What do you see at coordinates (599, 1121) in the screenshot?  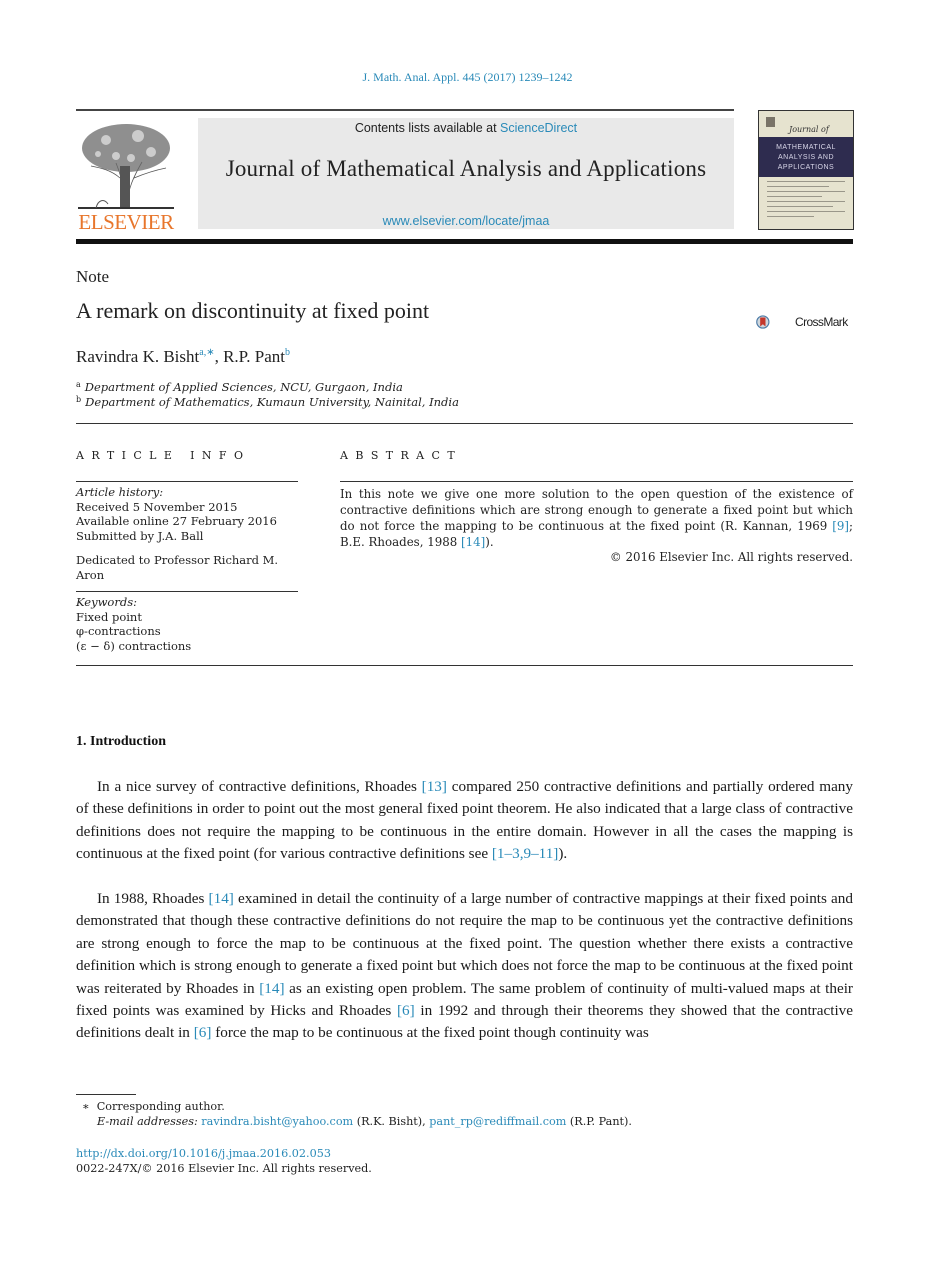 I see `email-owner: (R.P. Pant).` at bounding box center [599, 1121].